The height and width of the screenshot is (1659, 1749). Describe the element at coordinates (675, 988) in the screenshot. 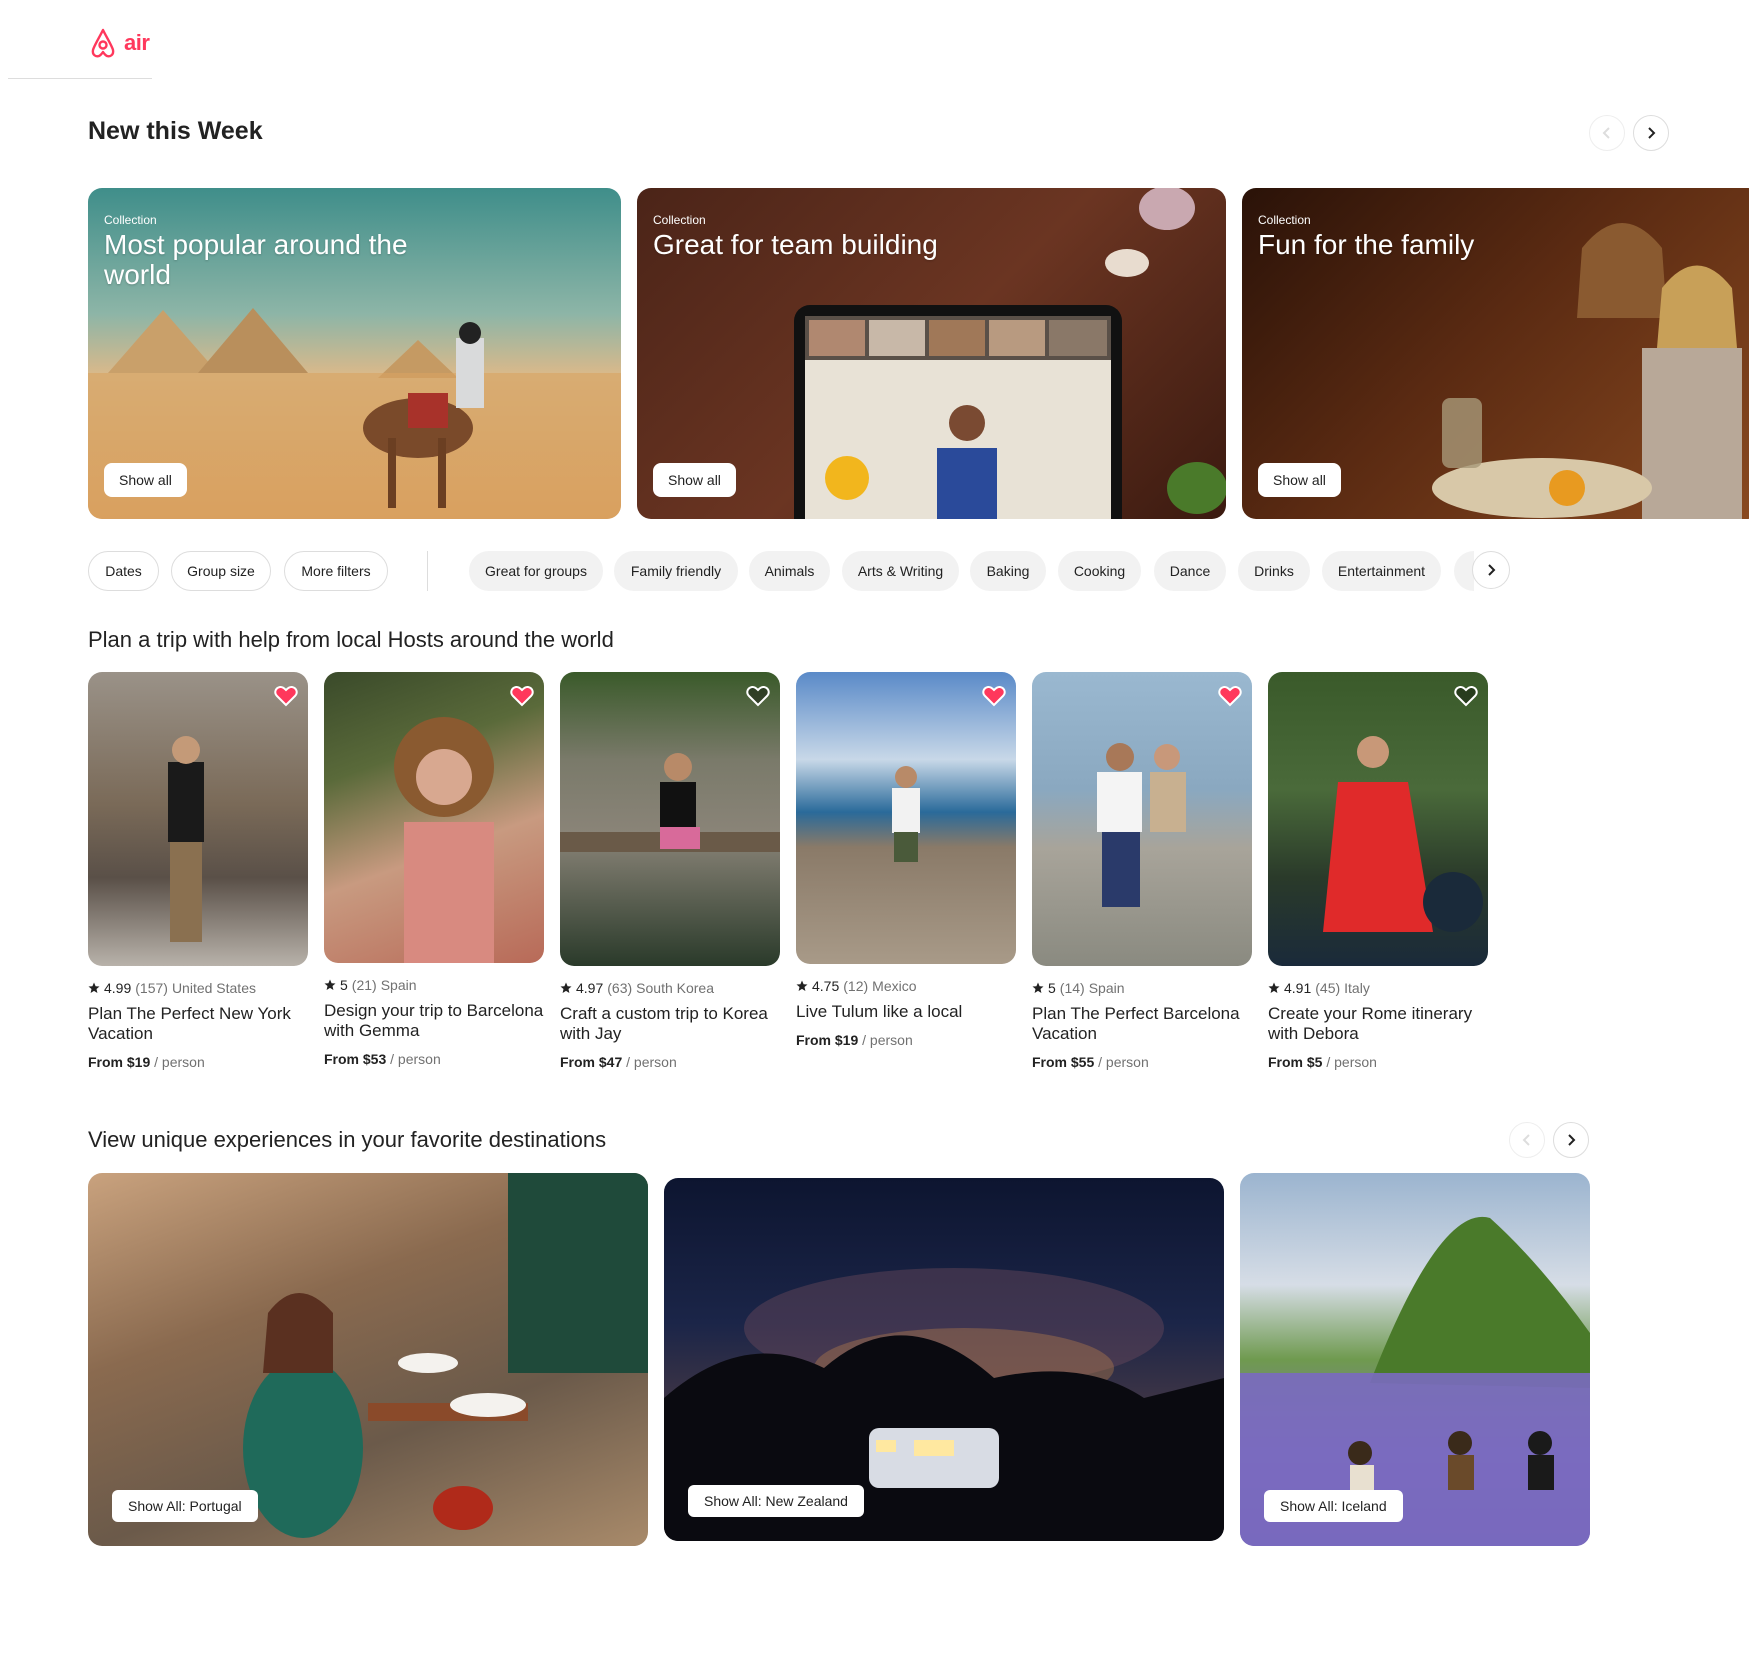

I see `experience-location: South Korea` at that location.